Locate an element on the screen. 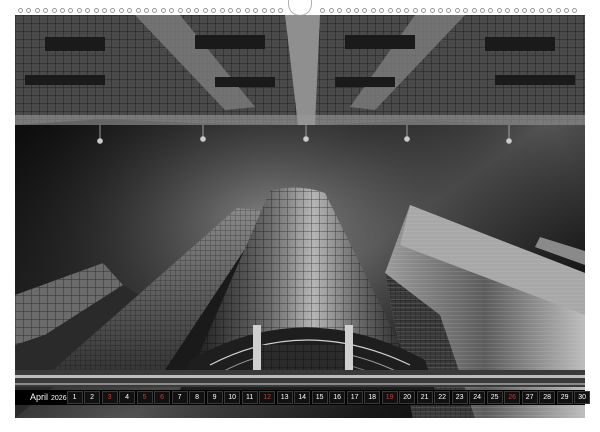 The width and height of the screenshot is (600, 432). day-cell: 15 is located at coordinates (319, 397).